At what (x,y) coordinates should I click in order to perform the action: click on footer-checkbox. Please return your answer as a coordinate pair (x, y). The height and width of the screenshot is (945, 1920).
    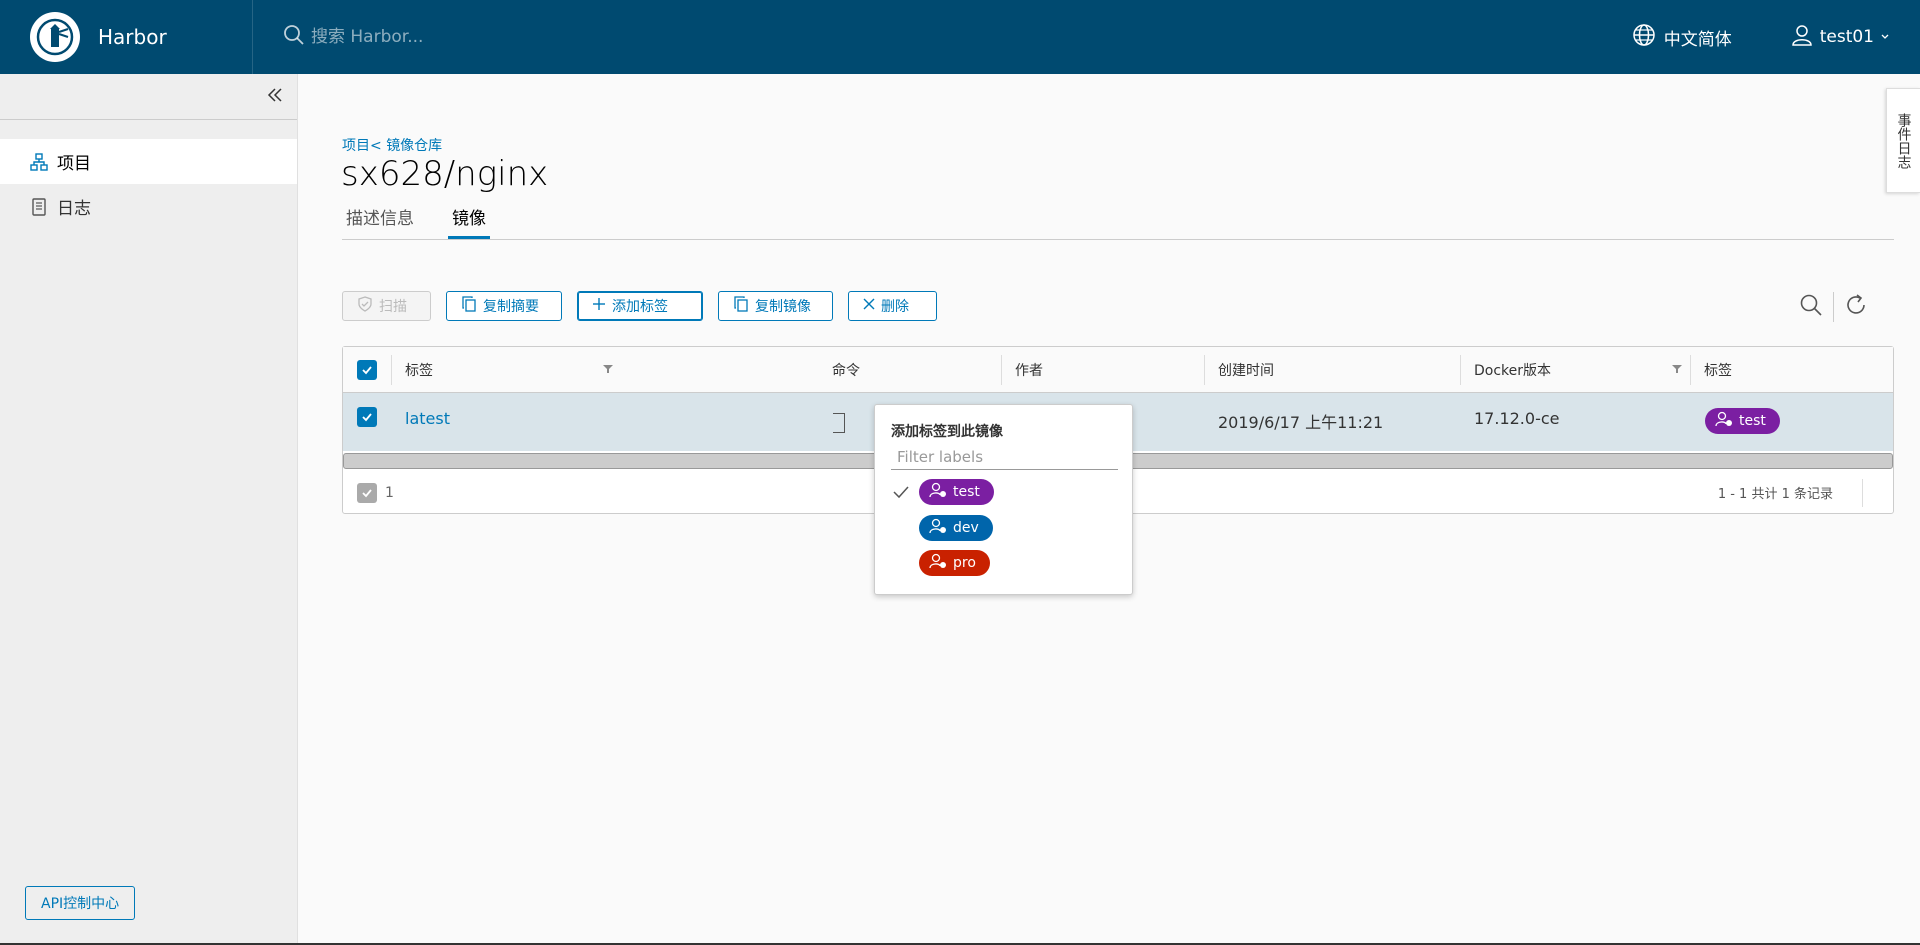
    Looking at the image, I should click on (367, 492).